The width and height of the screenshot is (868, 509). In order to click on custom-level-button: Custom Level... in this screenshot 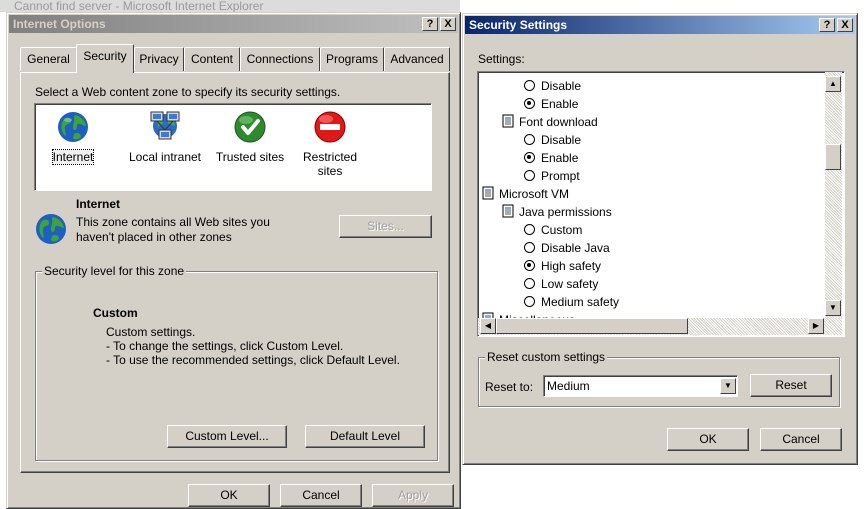, I will do `click(227, 436)`.